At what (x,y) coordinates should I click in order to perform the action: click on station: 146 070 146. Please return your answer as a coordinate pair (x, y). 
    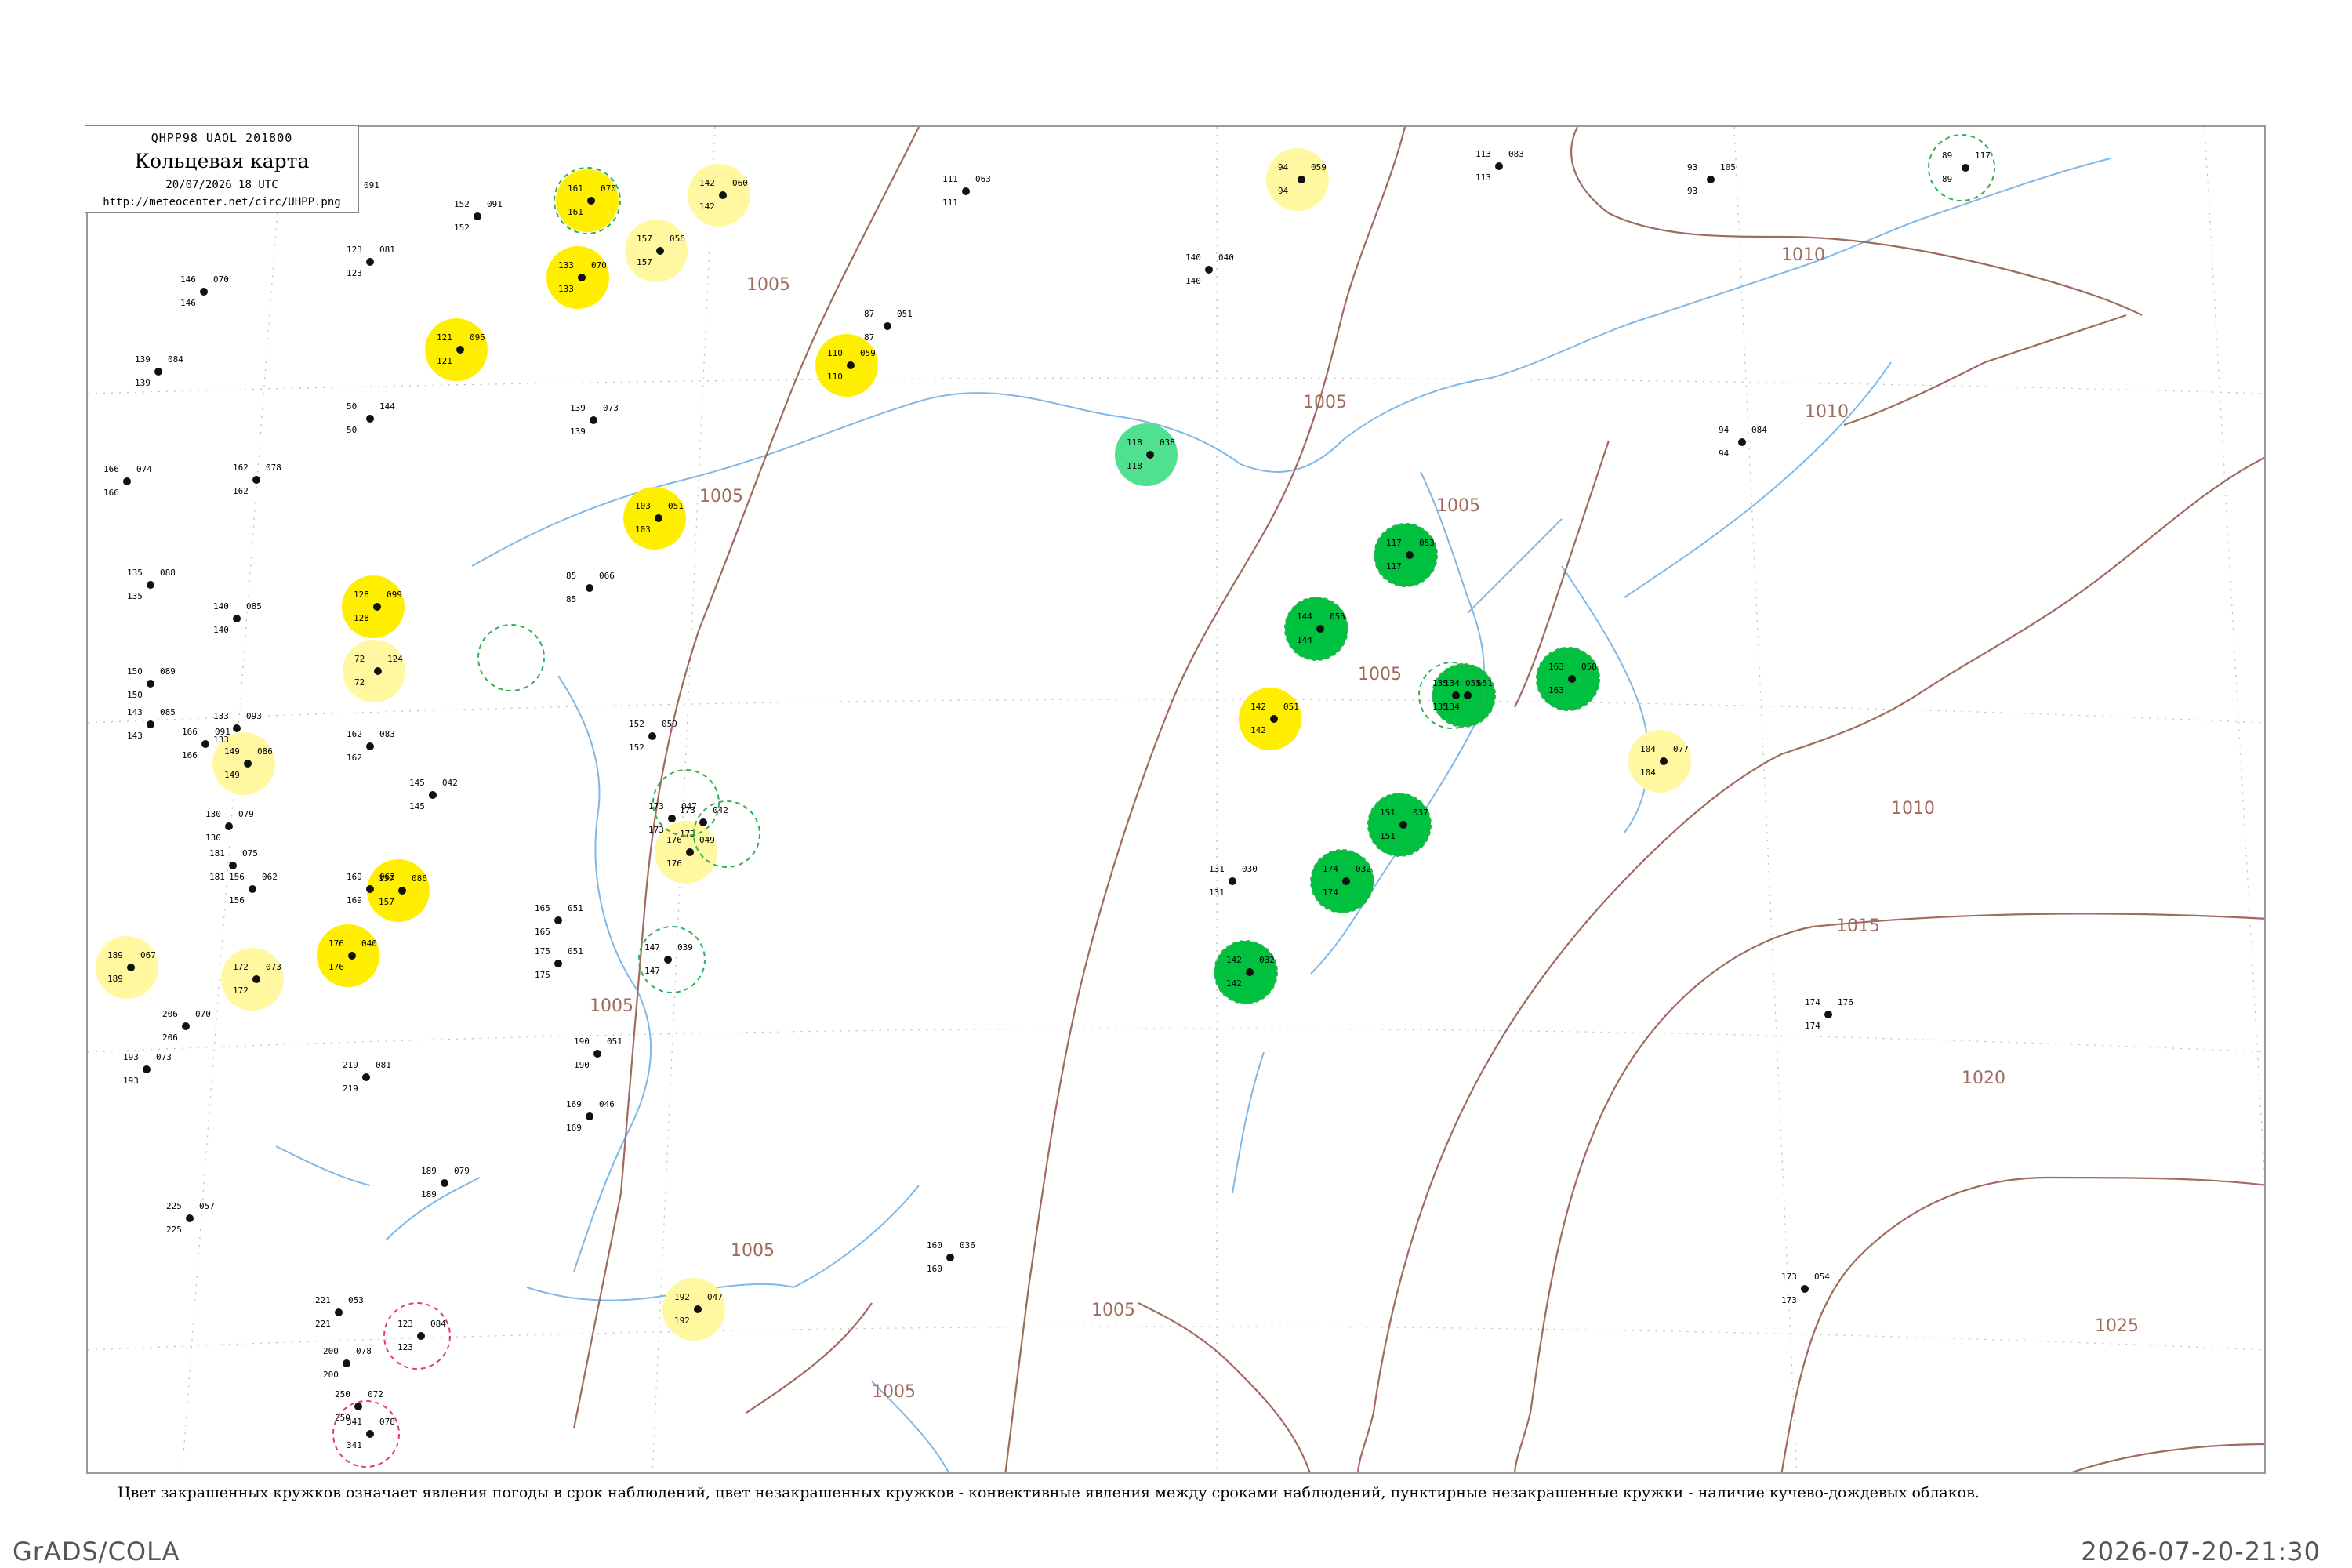
    Looking at the image, I should click on (204, 291).